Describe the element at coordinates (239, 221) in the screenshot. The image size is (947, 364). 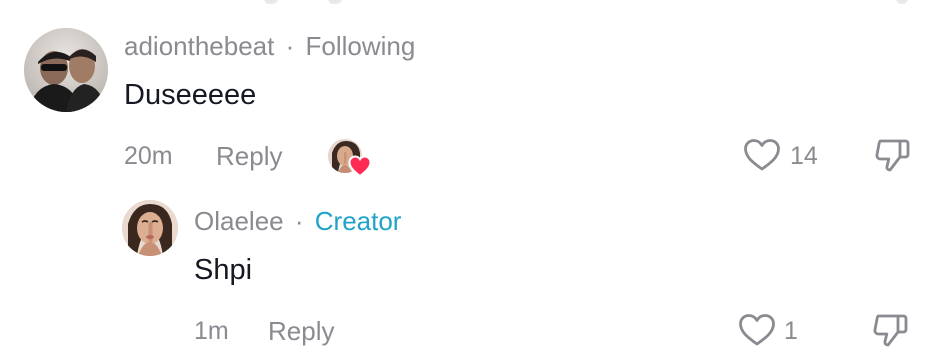
I see `username-link: Olaelee` at that location.